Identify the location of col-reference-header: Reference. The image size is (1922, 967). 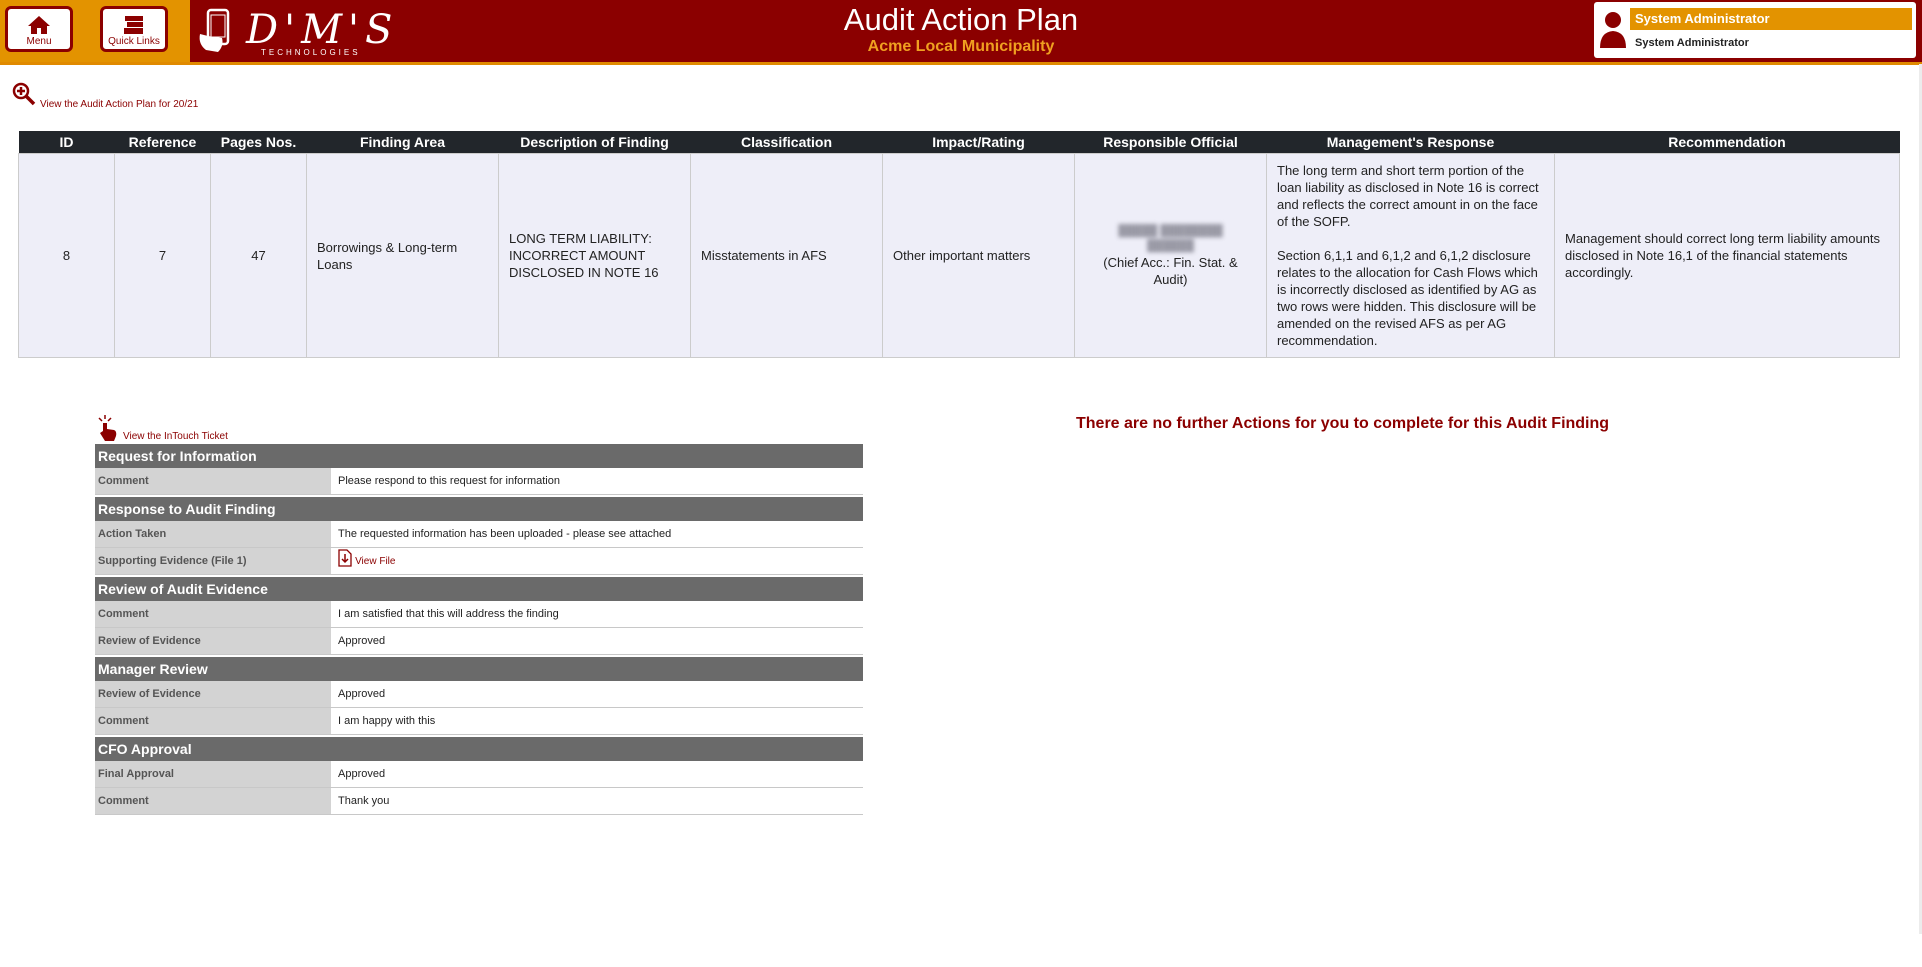
(162, 142).